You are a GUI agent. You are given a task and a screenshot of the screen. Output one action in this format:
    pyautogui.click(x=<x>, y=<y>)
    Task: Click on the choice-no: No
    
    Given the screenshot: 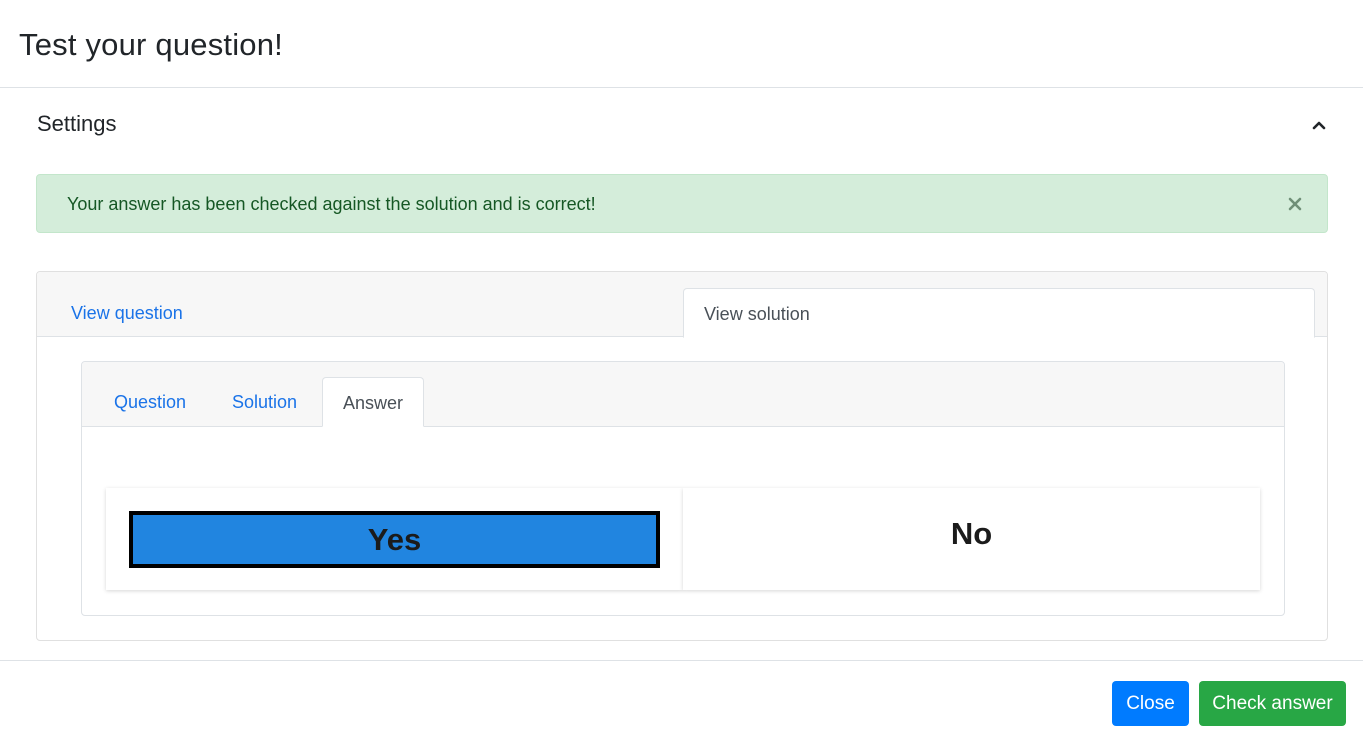 What is the action you would take?
    pyautogui.click(x=971, y=539)
    